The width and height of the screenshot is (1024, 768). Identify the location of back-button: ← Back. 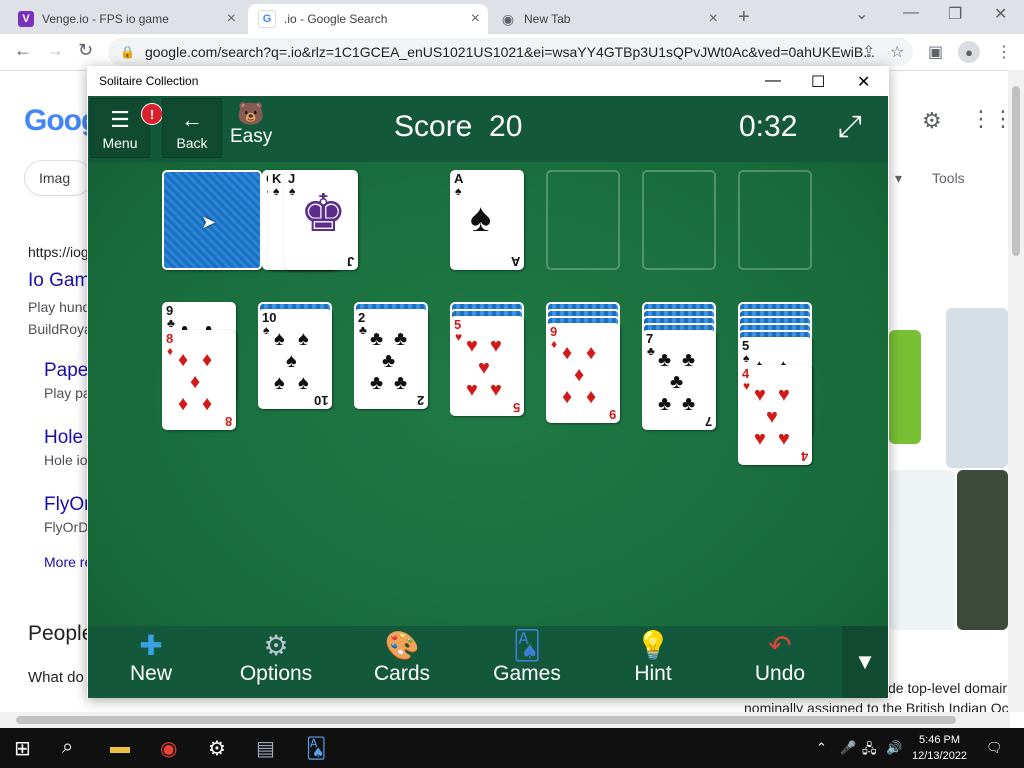
(192, 128).